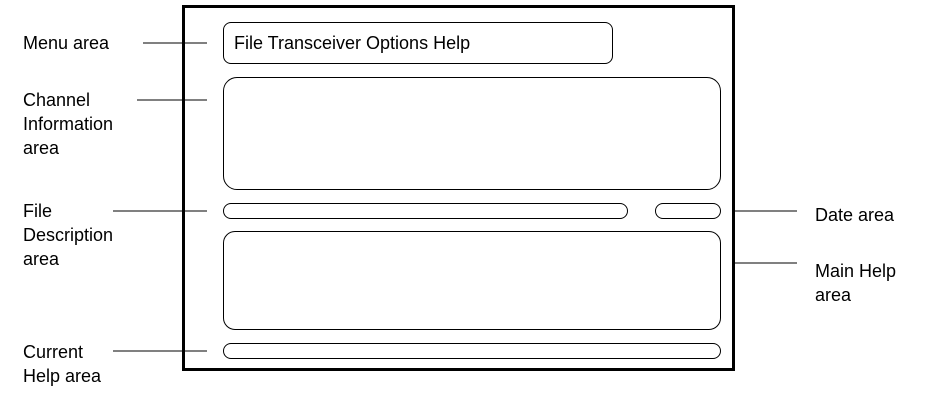 The image size is (942, 393). What do you see at coordinates (352, 42) in the screenshot?
I see `menu-text: File Transceiver Options Help` at bounding box center [352, 42].